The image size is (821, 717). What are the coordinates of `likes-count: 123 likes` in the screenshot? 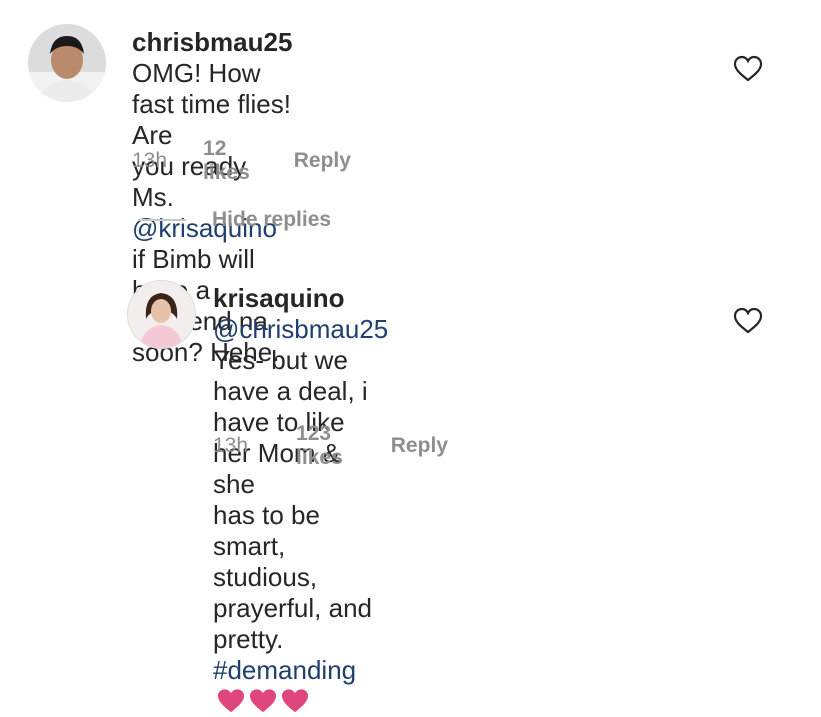 It's located at (319, 446).